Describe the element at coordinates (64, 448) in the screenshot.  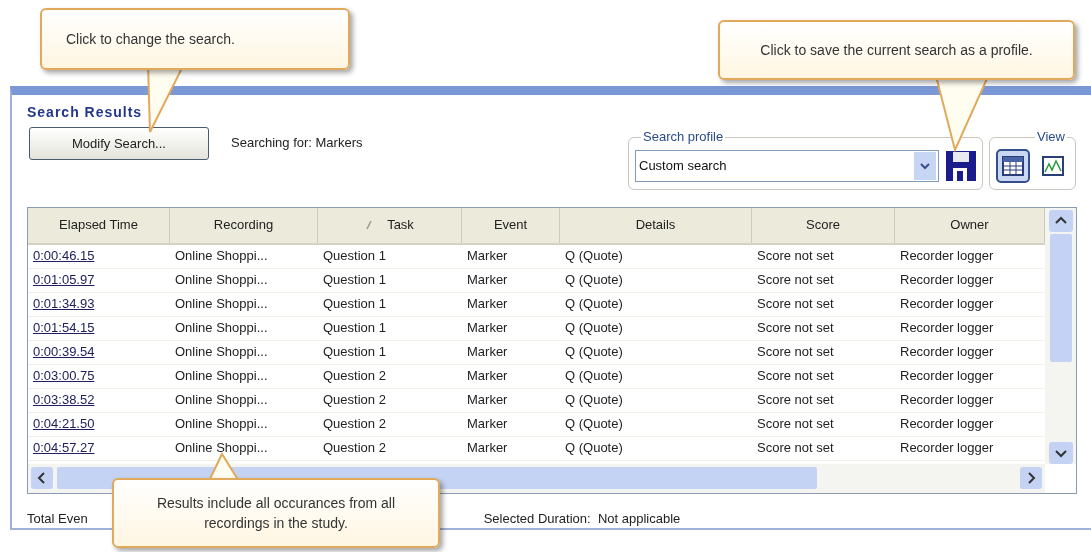
I see `time-link: 0:04:57.27` at that location.